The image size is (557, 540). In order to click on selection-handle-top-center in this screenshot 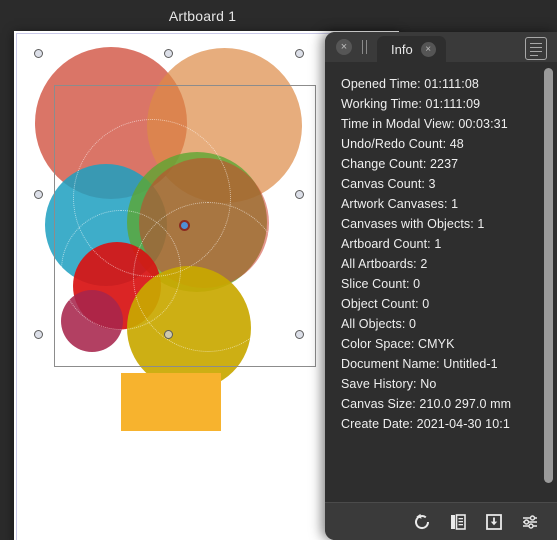, I will do `click(168, 53)`.